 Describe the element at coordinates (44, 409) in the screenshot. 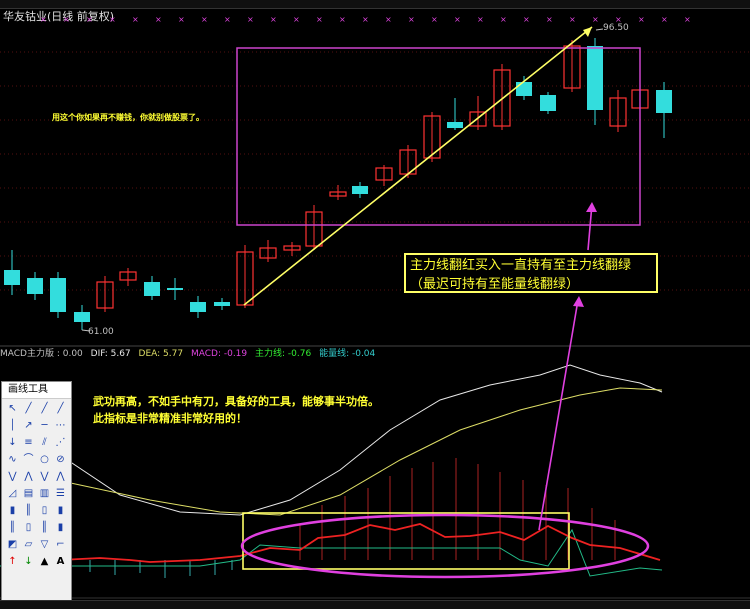

I see `line-diagonal-2-icon: ╱` at that location.